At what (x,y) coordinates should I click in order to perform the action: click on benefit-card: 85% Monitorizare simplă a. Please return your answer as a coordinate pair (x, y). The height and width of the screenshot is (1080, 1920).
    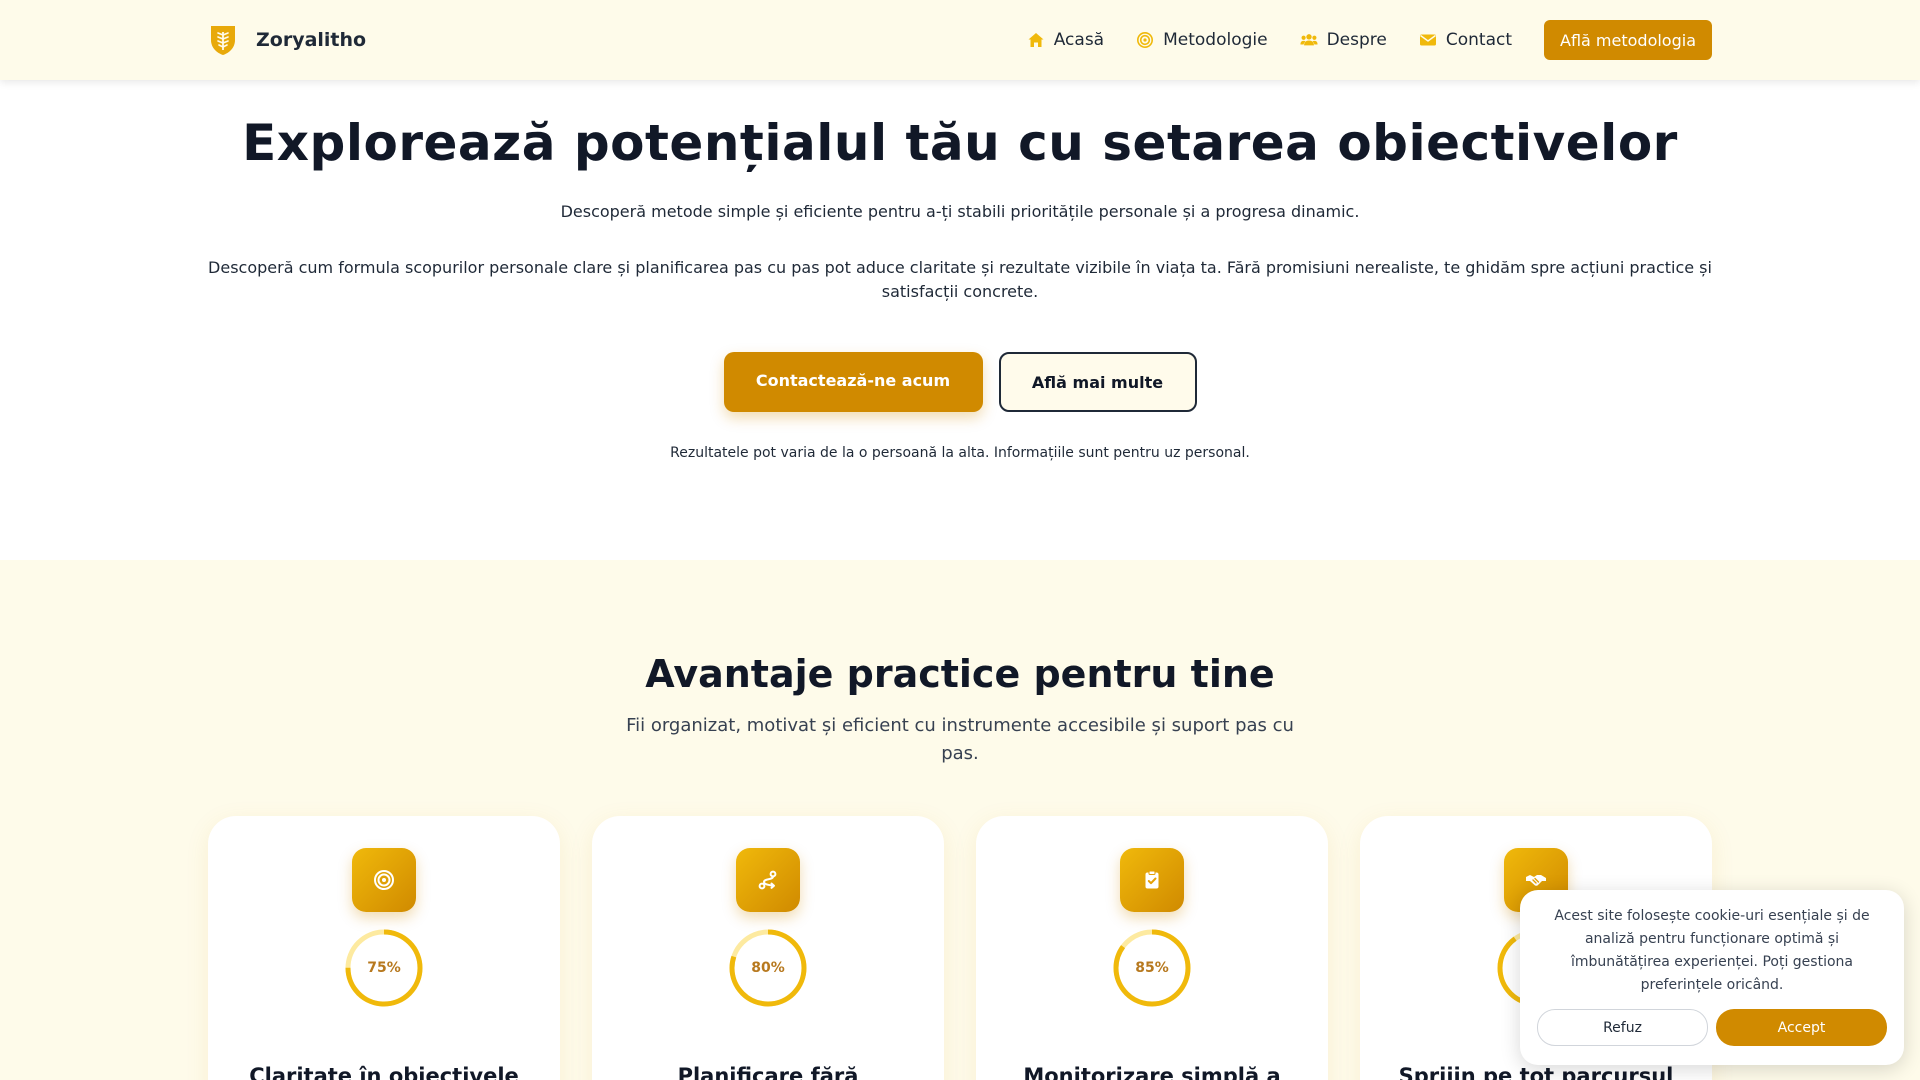
    Looking at the image, I should click on (1152, 948).